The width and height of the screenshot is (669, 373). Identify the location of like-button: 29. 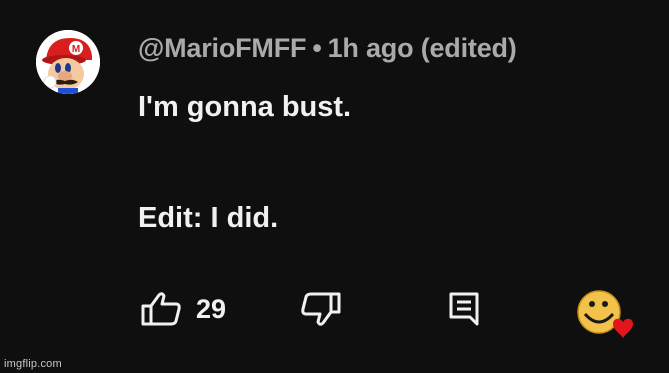
(183, 309).